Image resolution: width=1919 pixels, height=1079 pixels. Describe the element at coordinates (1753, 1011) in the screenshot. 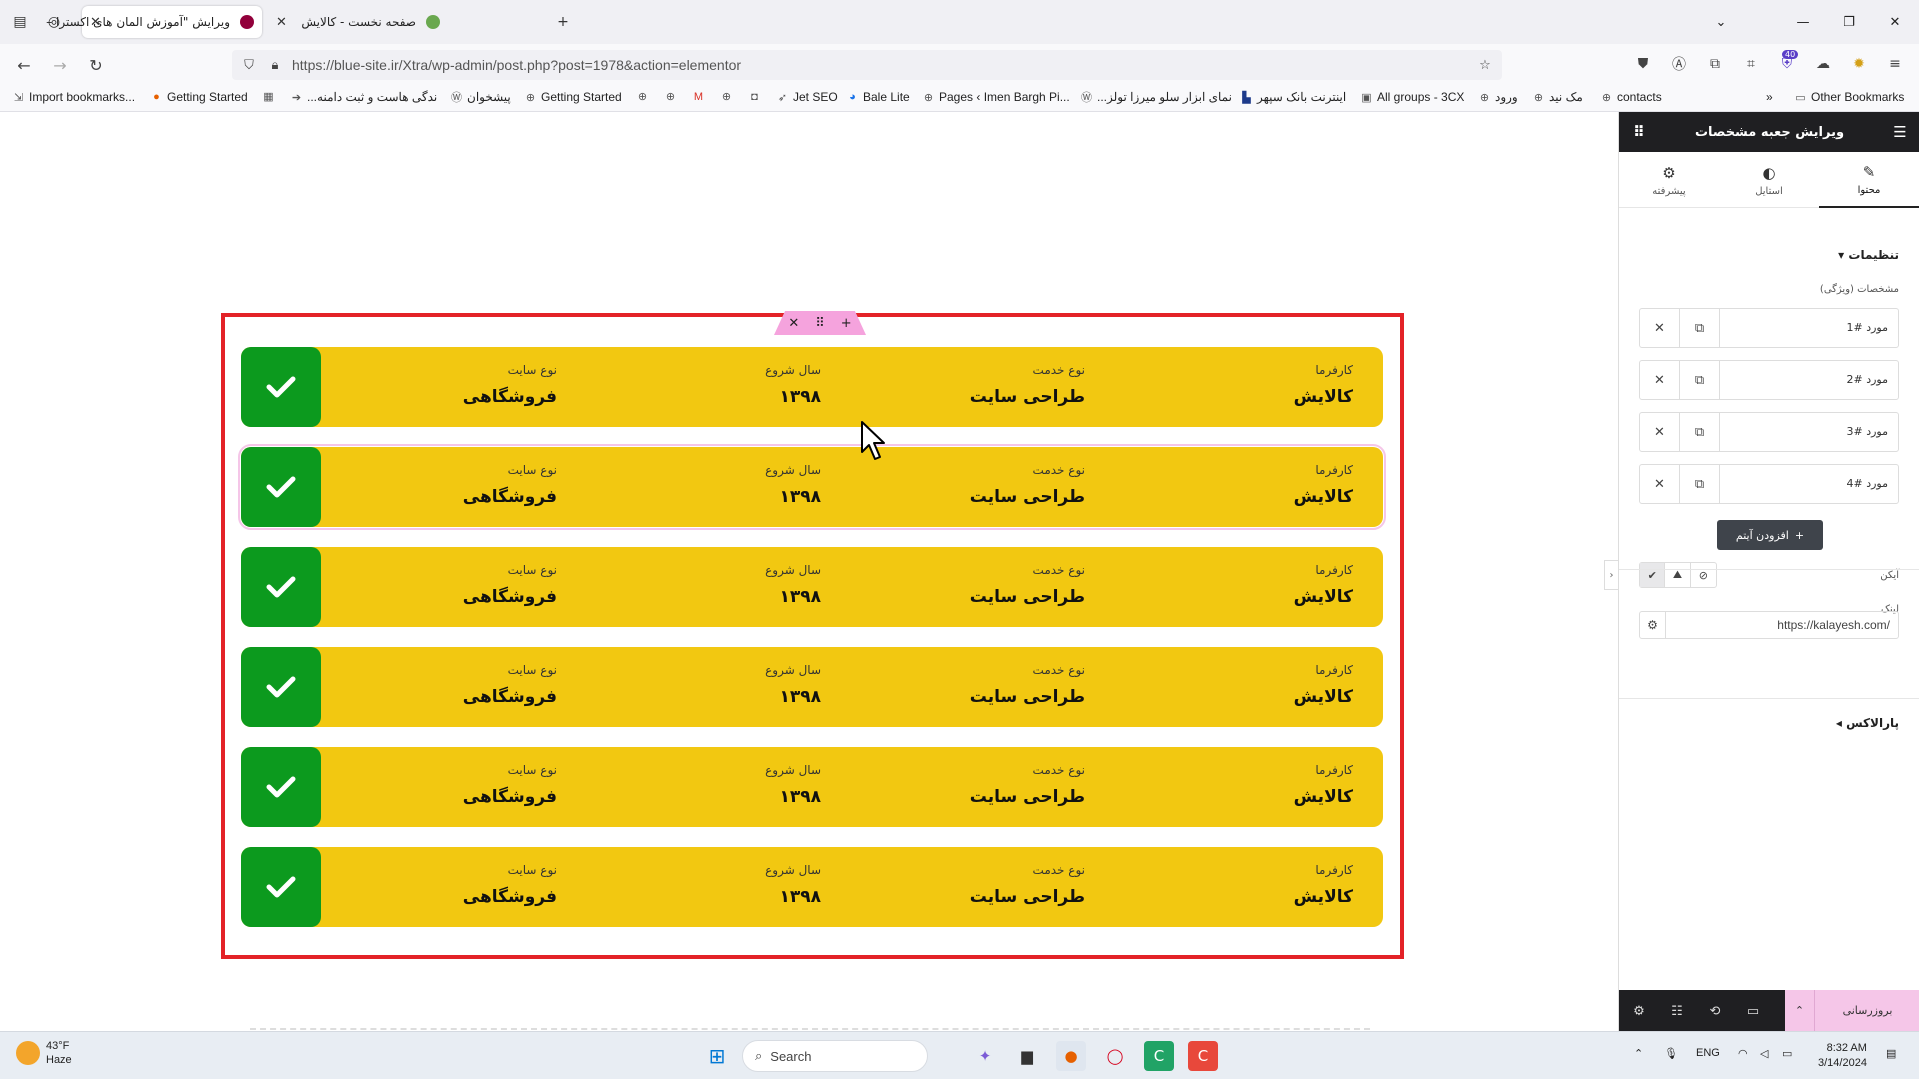

I see `responsive-mode-icon: ▭` at that location.